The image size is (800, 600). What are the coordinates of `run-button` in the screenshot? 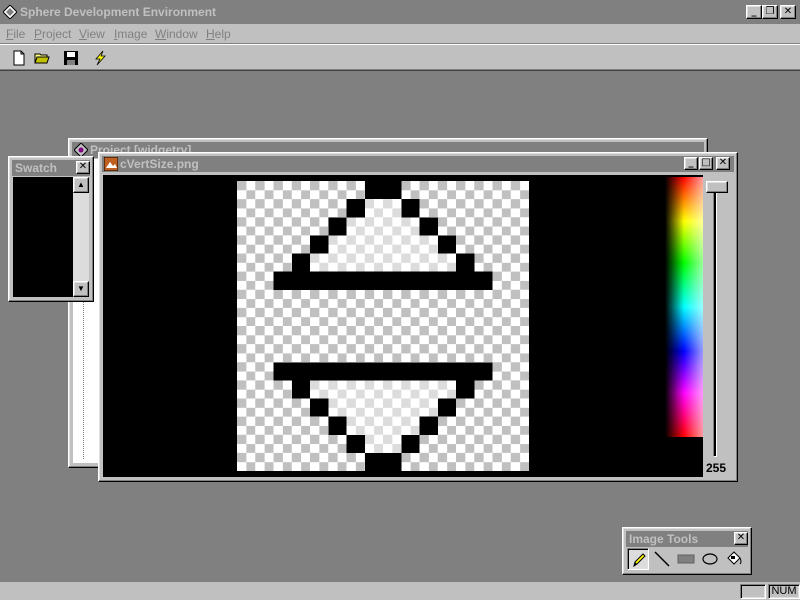 It's located at (100, 58).